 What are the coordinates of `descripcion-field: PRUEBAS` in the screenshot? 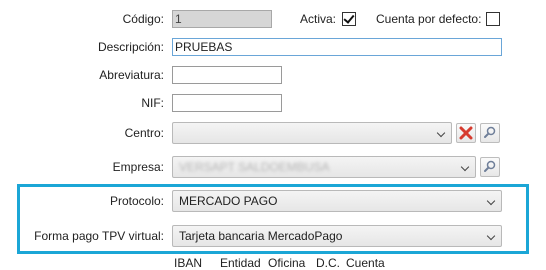 It's located at (337, 47).